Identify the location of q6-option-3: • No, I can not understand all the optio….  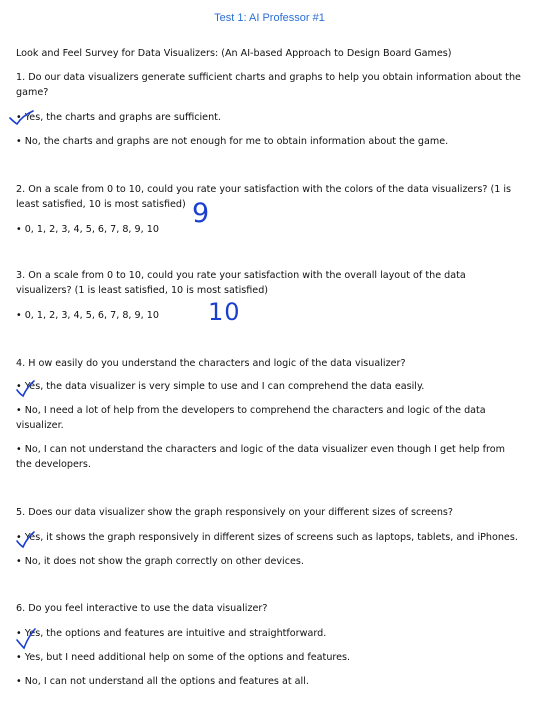
(162, 681).